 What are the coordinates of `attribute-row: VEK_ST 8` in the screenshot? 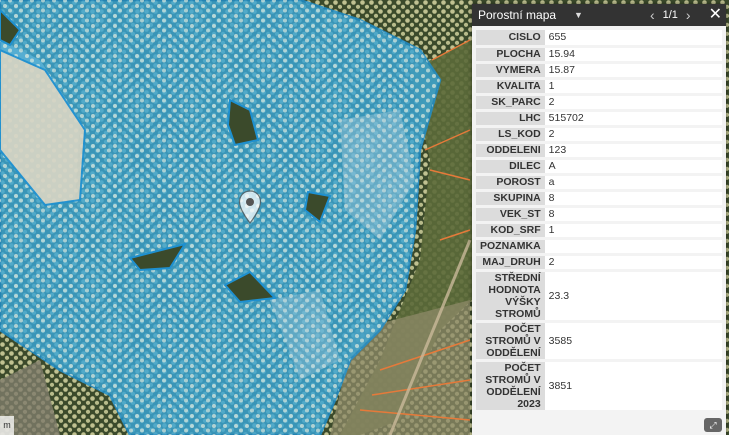 It's located at (599, 215).